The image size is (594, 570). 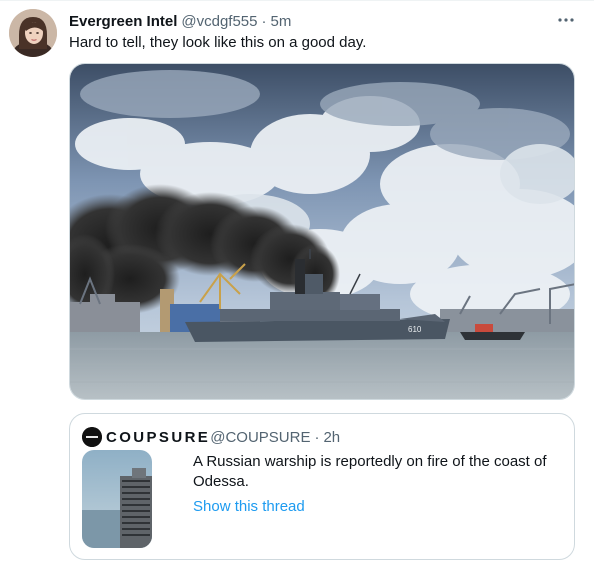 I want to click on avatar-image, so click(x=33, y=33).